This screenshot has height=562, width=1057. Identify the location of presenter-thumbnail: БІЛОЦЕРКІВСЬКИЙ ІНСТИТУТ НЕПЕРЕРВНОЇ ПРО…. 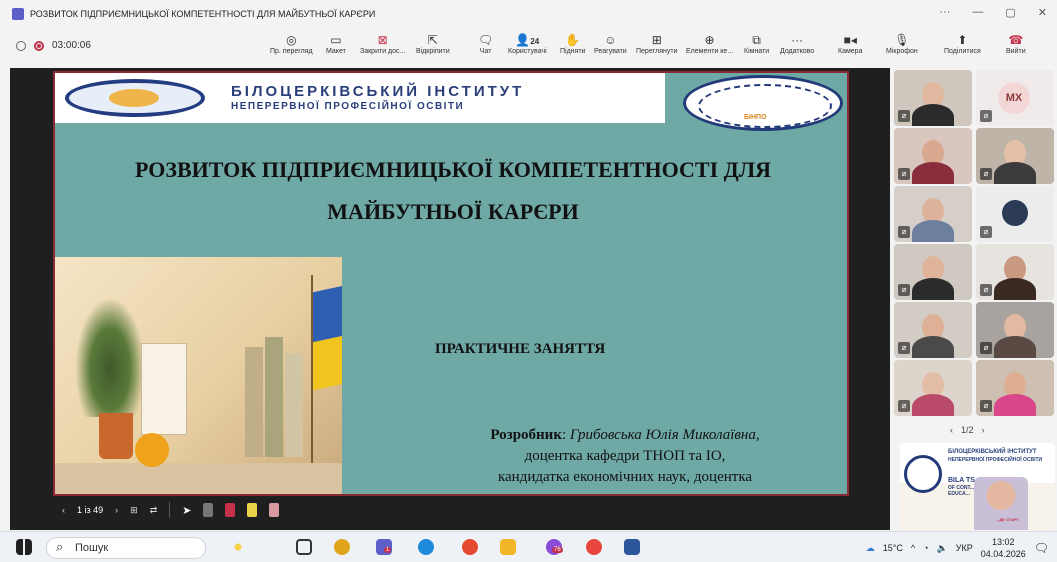
(977, 486).